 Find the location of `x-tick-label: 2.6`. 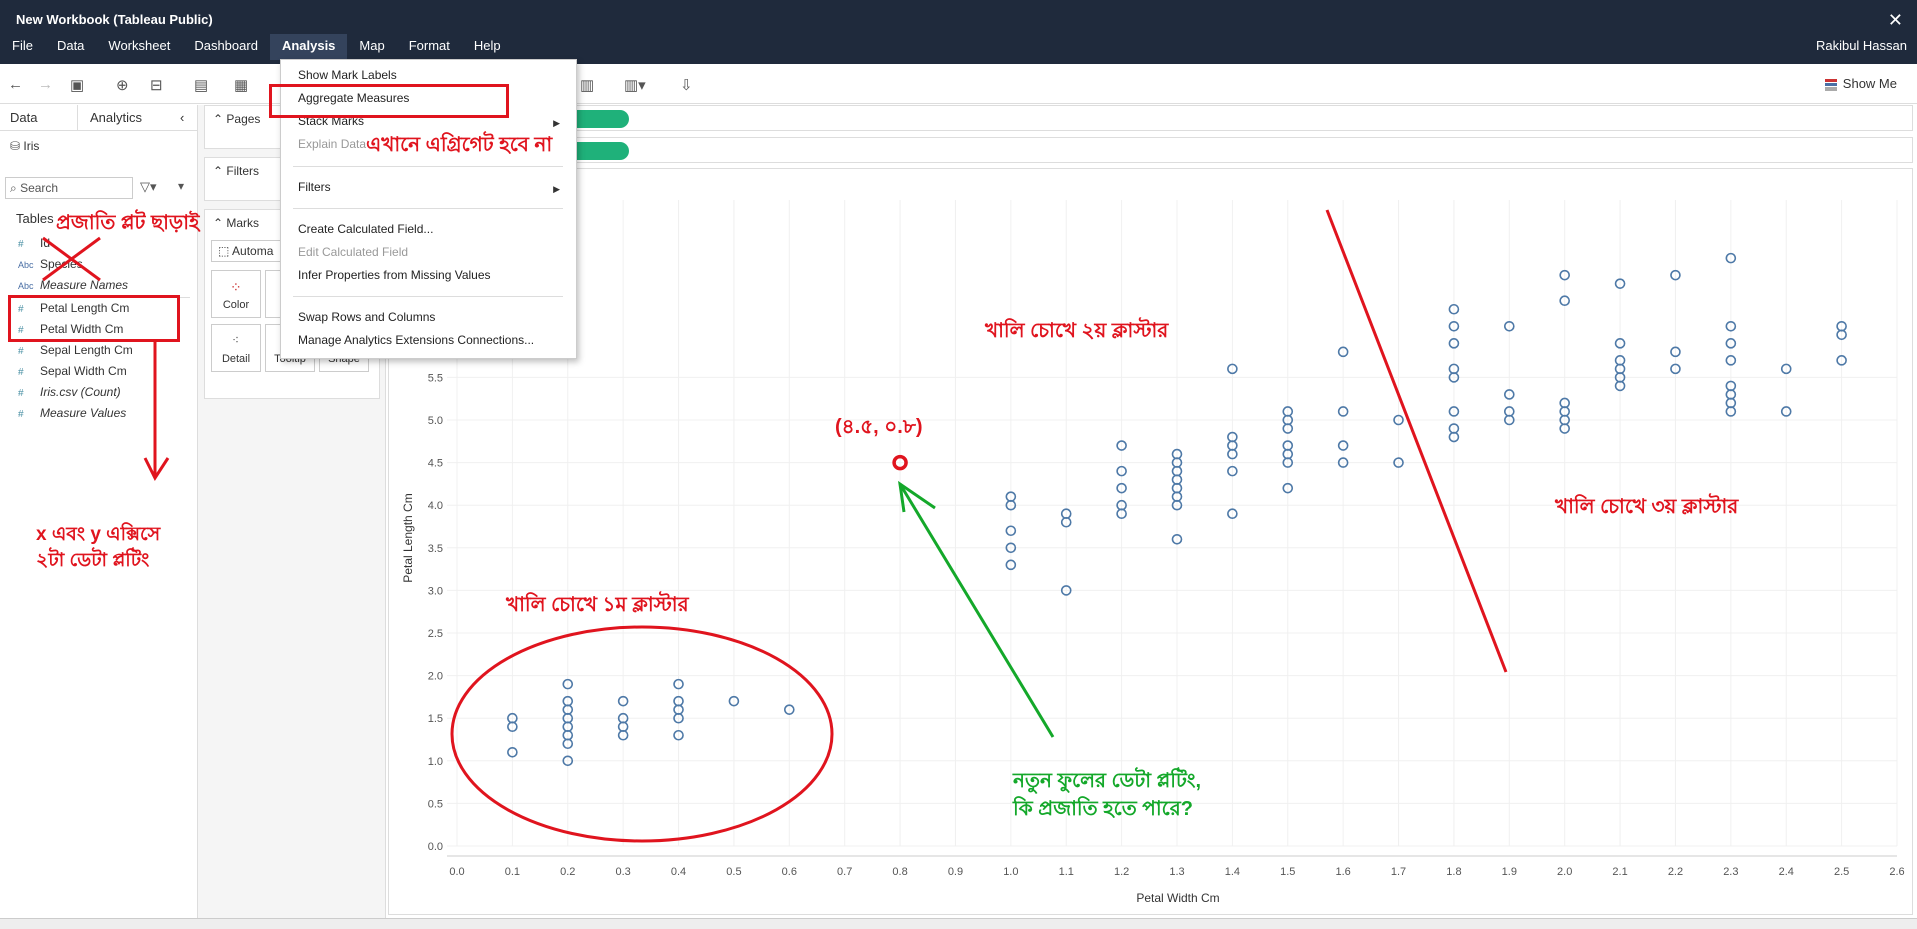

x-tick-label: 2.6 is located at coordinates (1896, 872).